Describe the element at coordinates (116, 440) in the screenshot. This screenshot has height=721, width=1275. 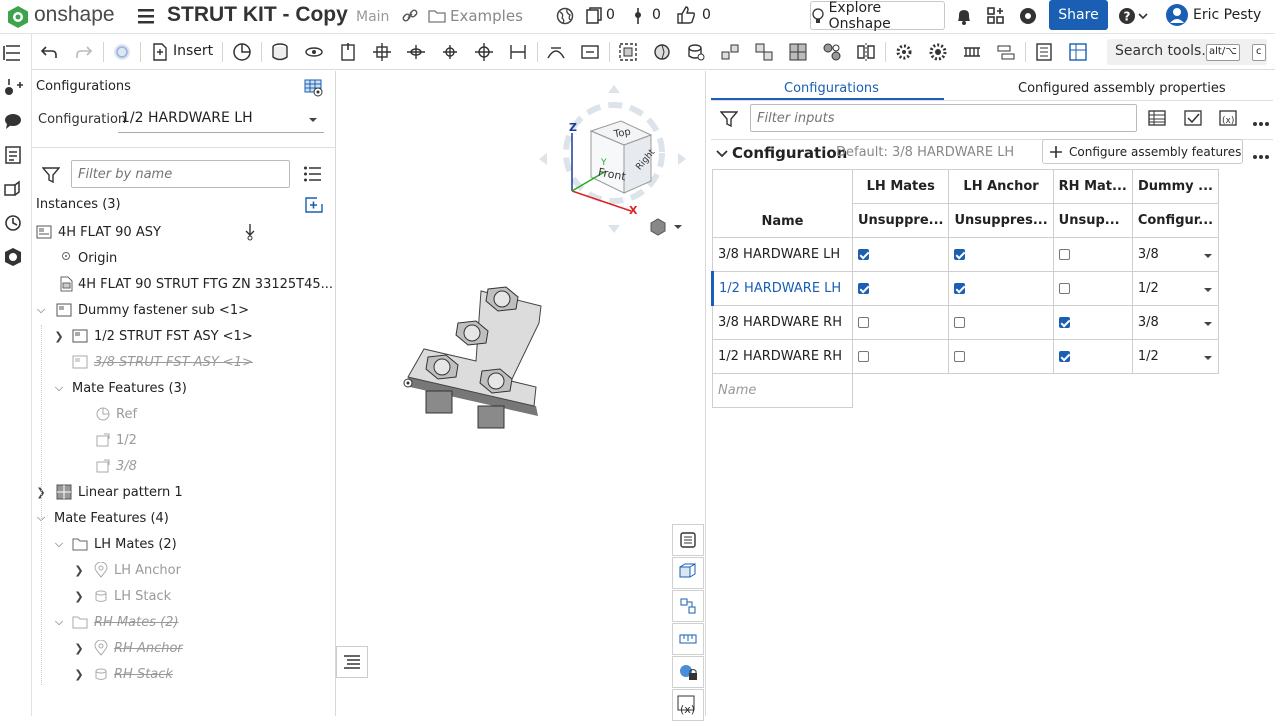
I see `tree-row-half: 1/2` at that location.